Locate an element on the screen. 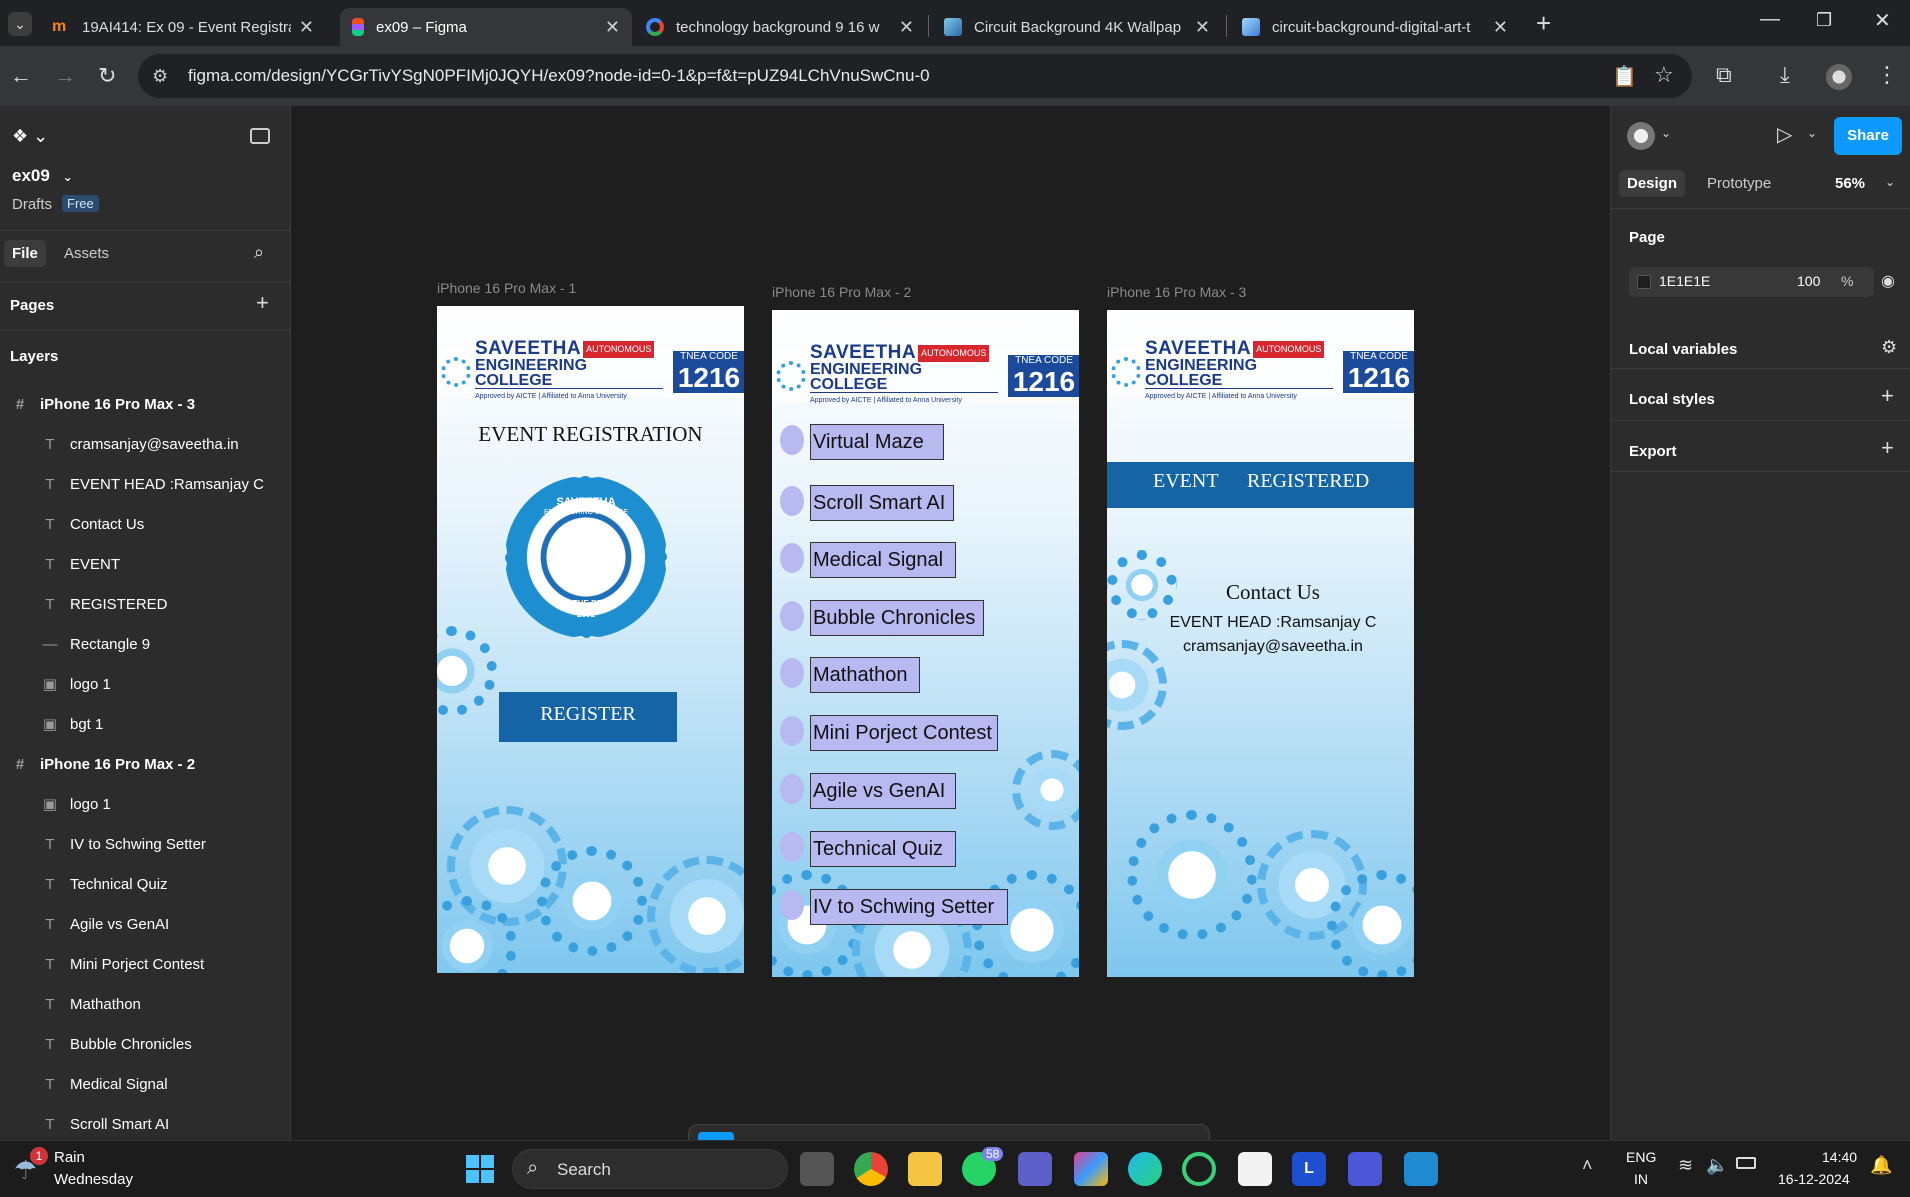  layer-item: T REGISTERED is located at coordinates (145, 604).